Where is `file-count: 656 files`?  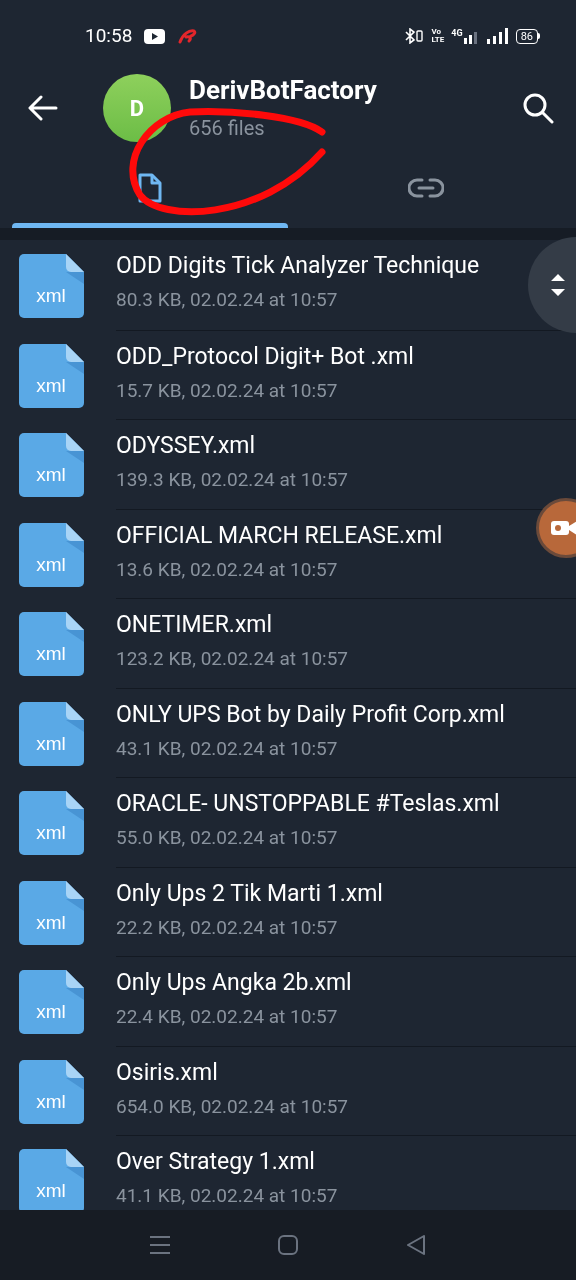
file-count: 656 files is located at coordinates (227, 128).